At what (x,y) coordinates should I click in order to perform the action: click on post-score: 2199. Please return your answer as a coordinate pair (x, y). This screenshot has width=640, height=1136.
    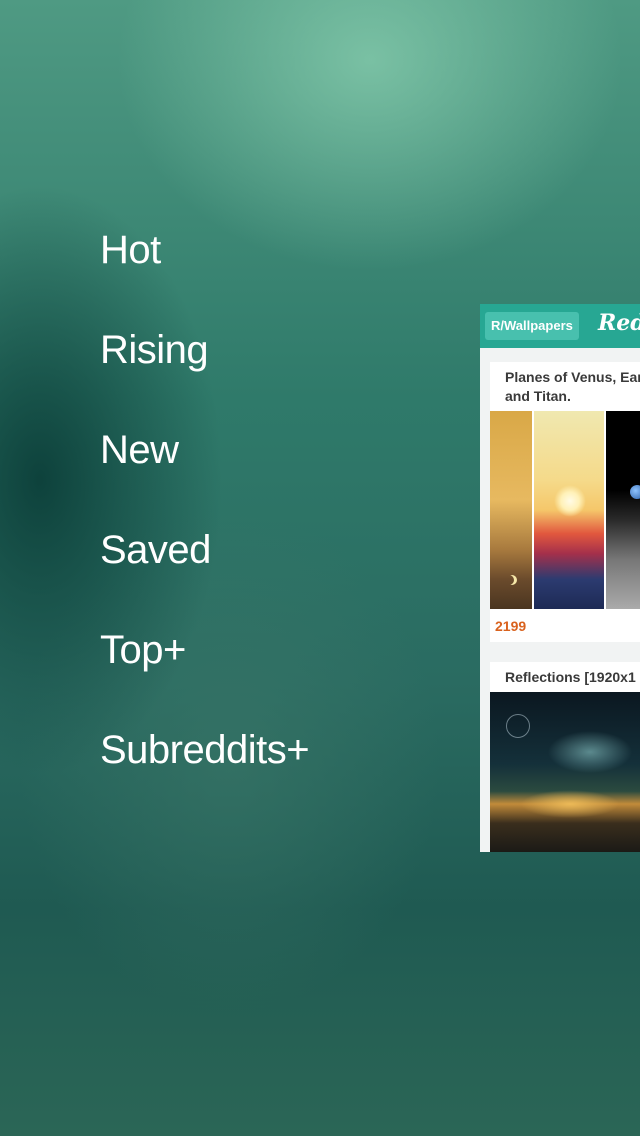
    Looking at the image, I should click on (511, 626).